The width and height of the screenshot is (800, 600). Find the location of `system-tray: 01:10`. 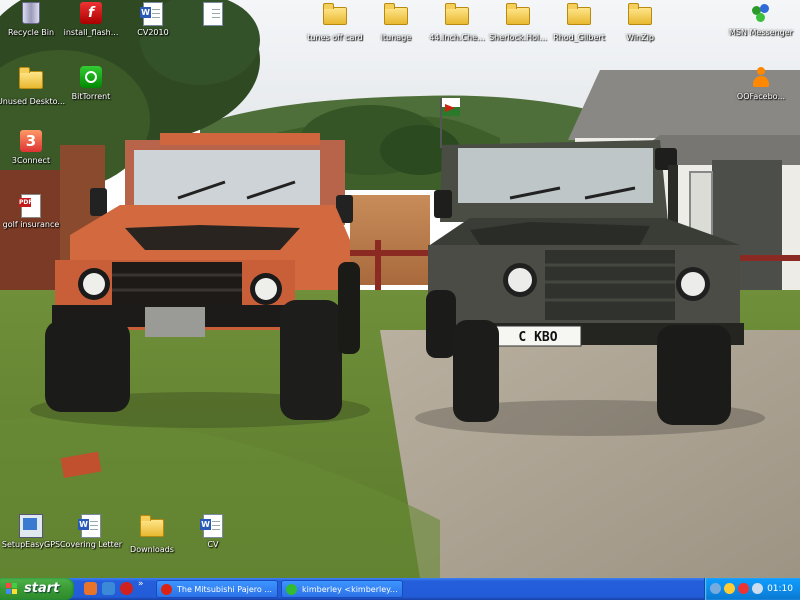

system-tray: 01:10 is located at coordinates (752, 589).